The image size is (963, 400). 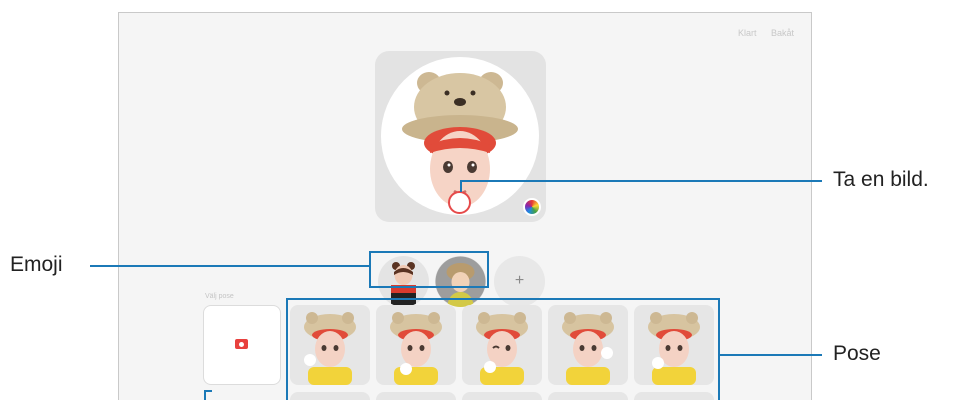 I want to click on back-button: Bakåt, so click(x=782, y=33).